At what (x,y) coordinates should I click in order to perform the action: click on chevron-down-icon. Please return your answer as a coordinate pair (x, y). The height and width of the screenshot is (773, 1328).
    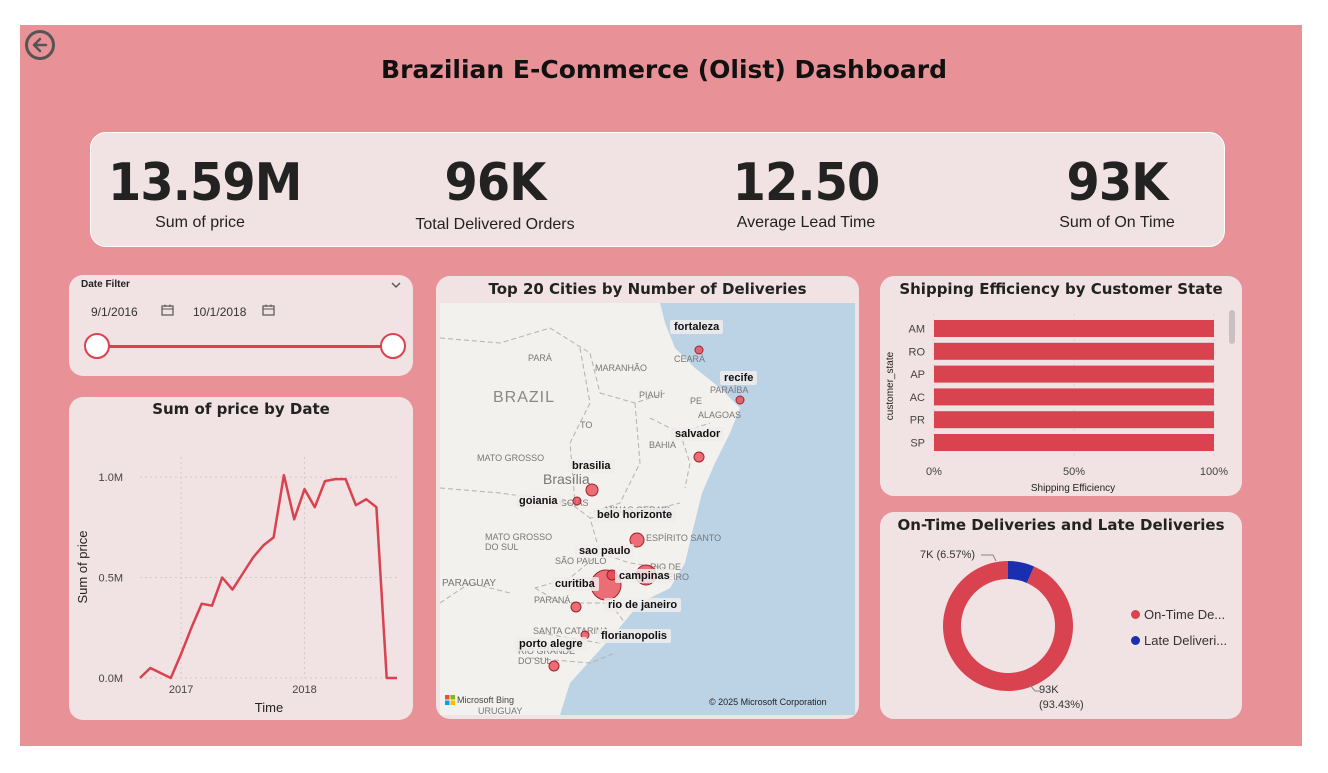
    Looking at the image, I should click on (396, 285).